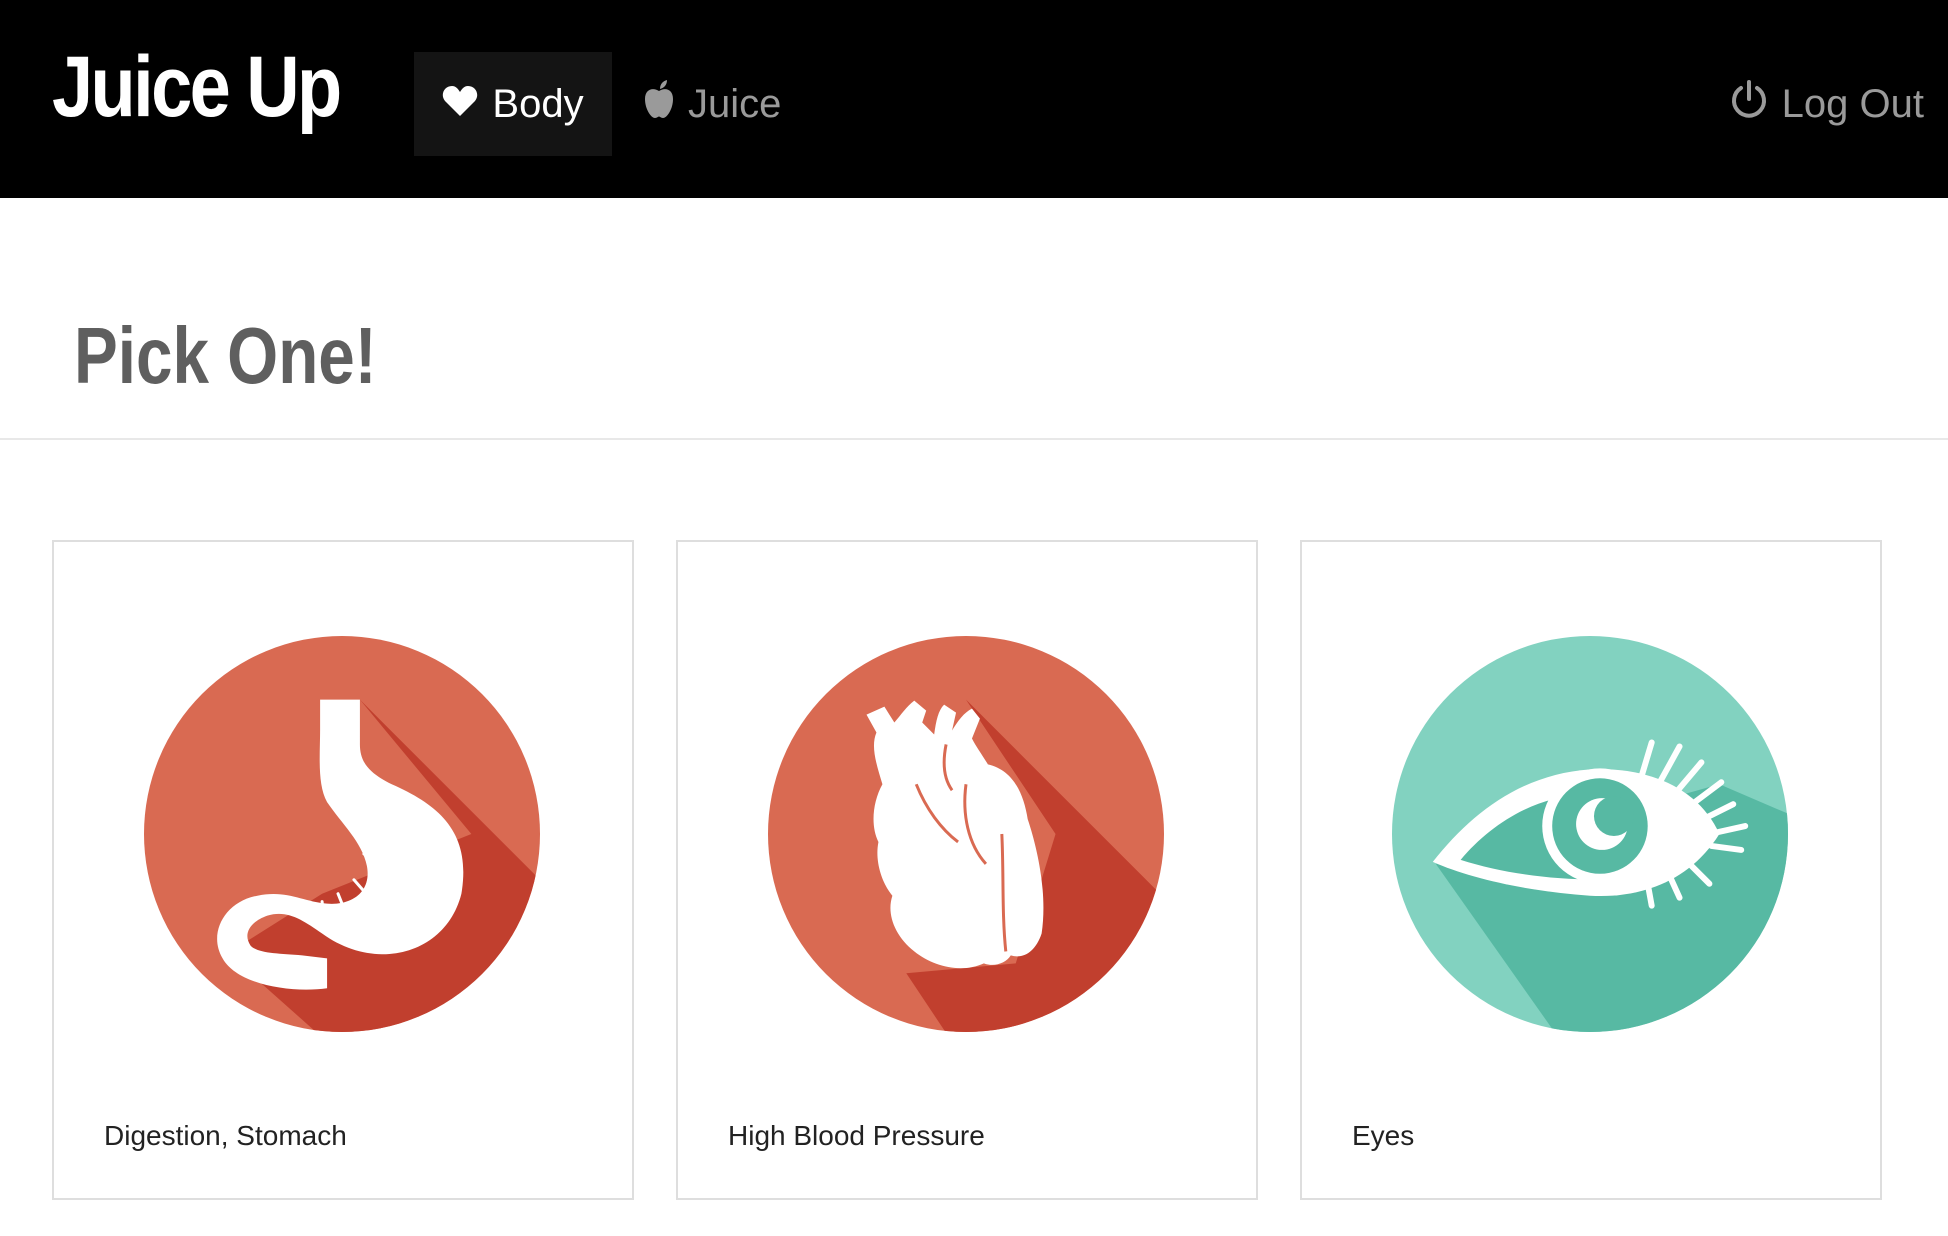  I want to click on stomach-icon, so click(342, 834).